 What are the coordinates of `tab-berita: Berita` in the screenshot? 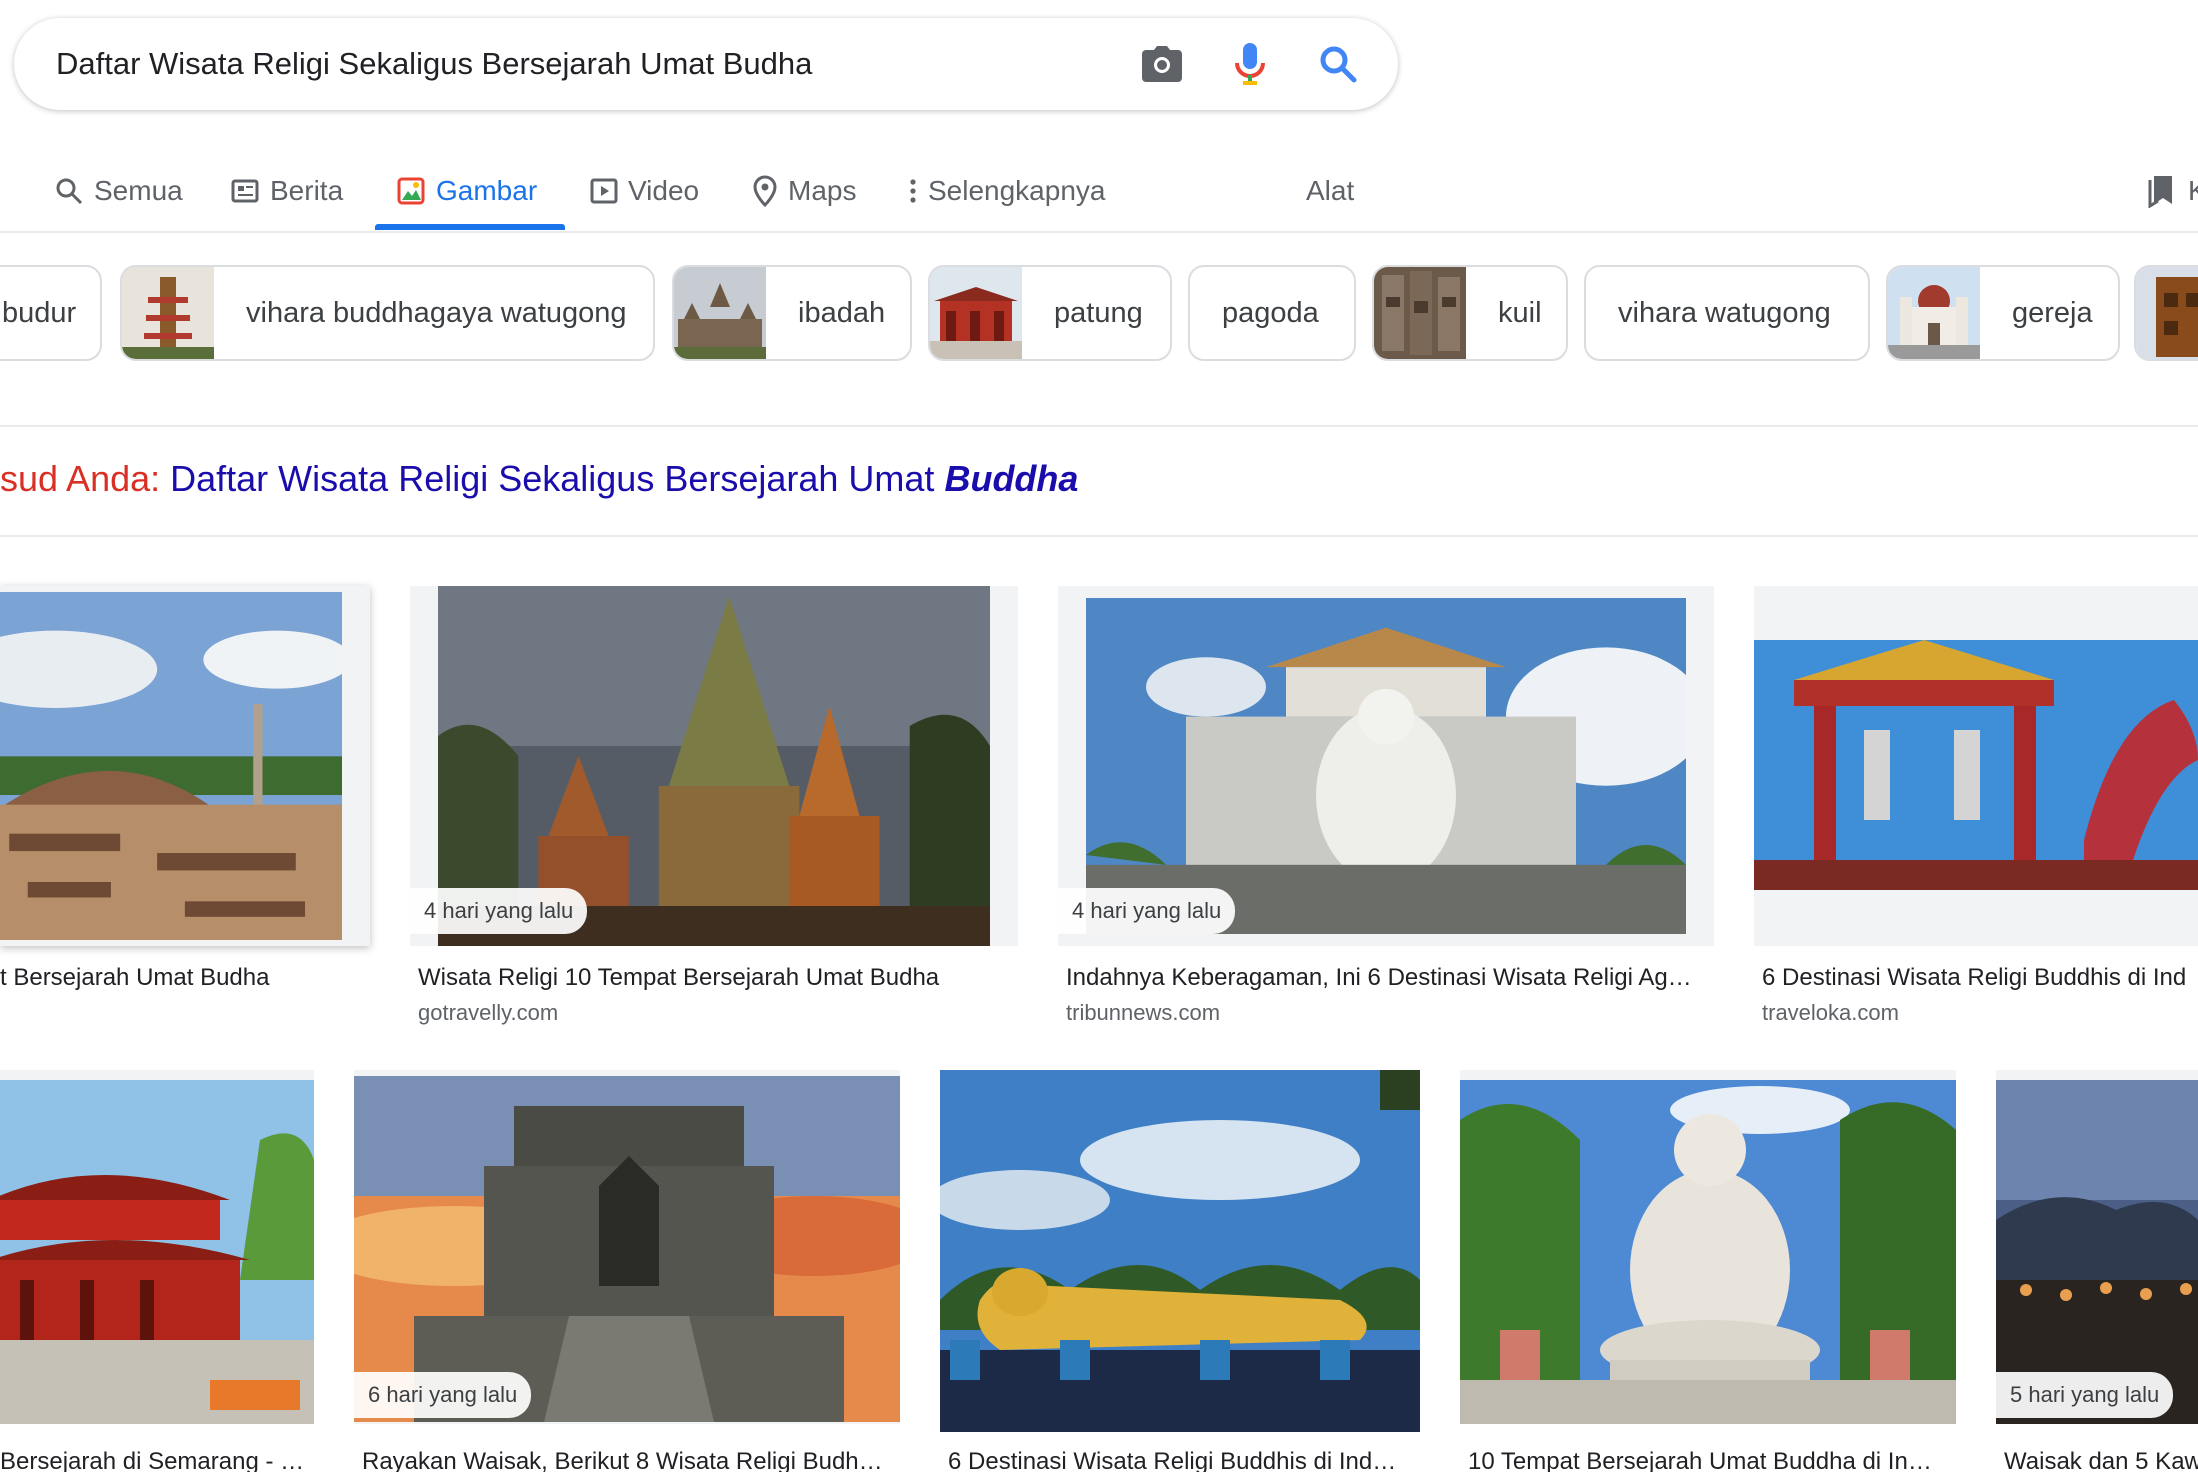 It's located at (286, 191).